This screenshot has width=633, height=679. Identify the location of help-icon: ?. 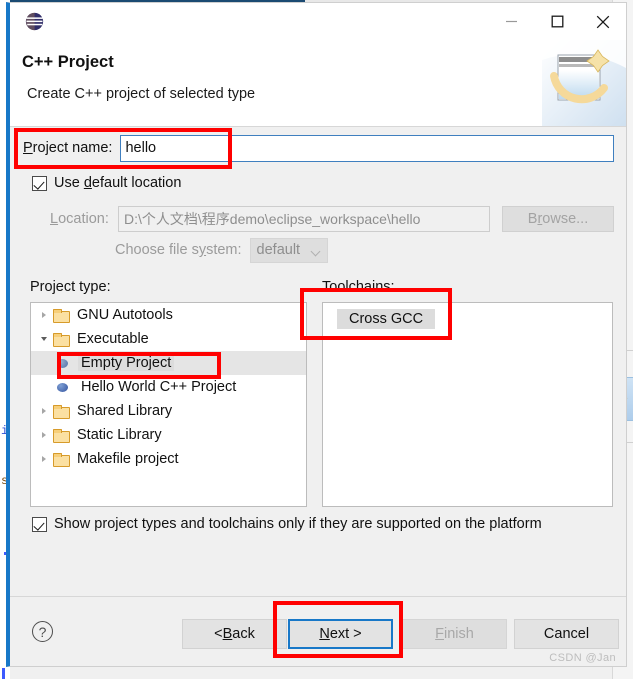
(42, 631).